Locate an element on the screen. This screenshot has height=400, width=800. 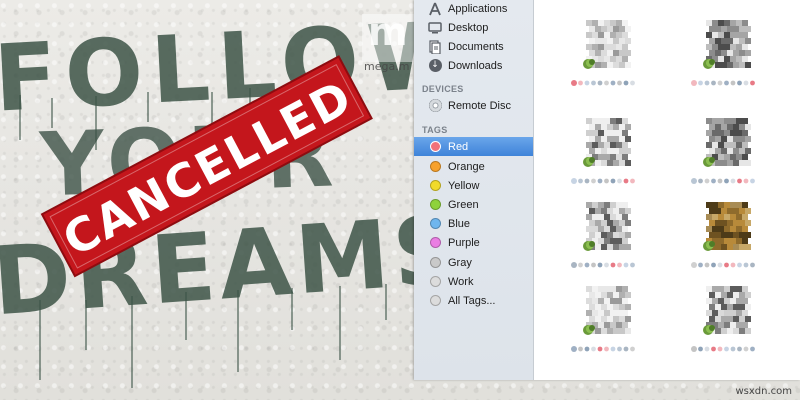
sidebar-tag-purple: Purple is located at coordinates (473, 242).